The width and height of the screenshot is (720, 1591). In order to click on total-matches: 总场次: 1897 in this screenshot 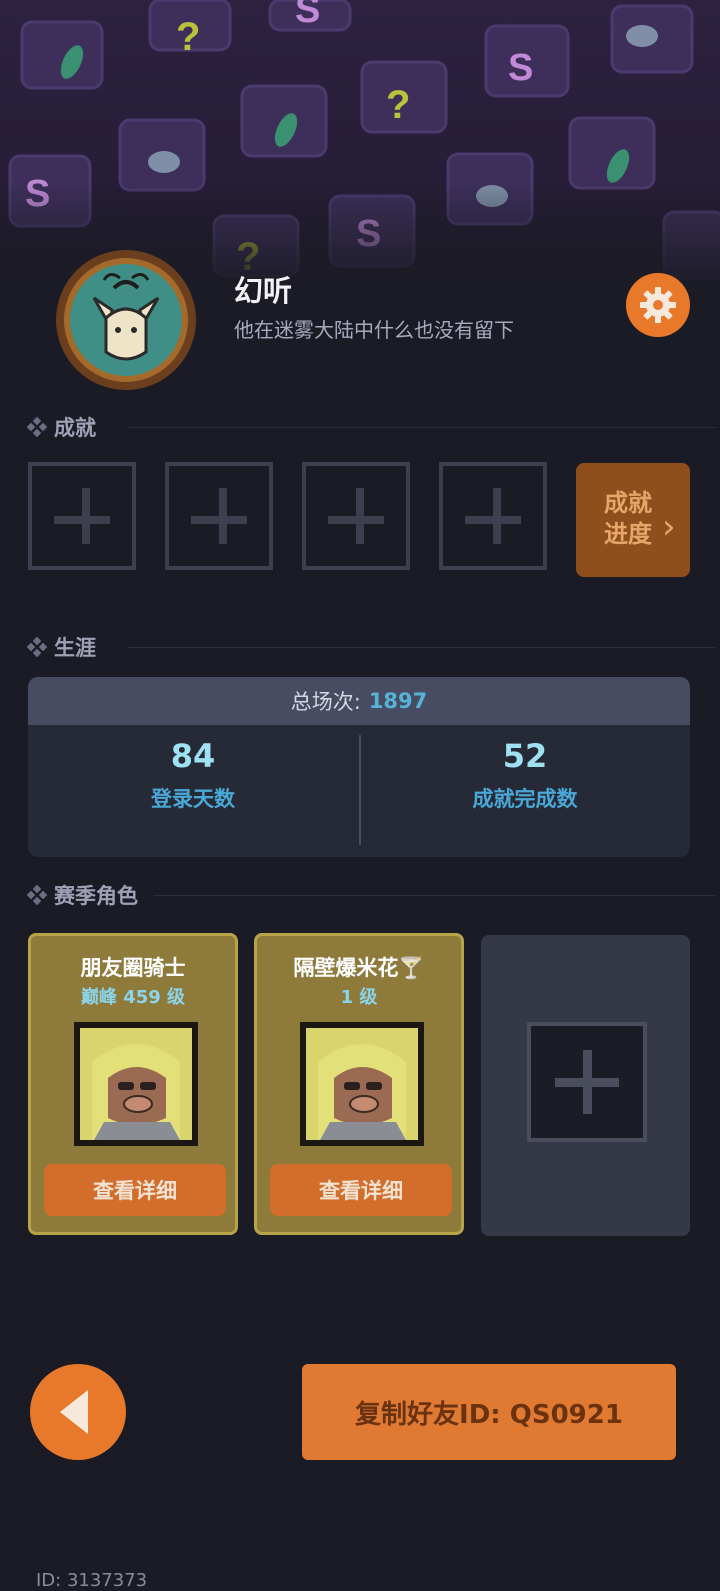, I will do `click(359, 701)`.